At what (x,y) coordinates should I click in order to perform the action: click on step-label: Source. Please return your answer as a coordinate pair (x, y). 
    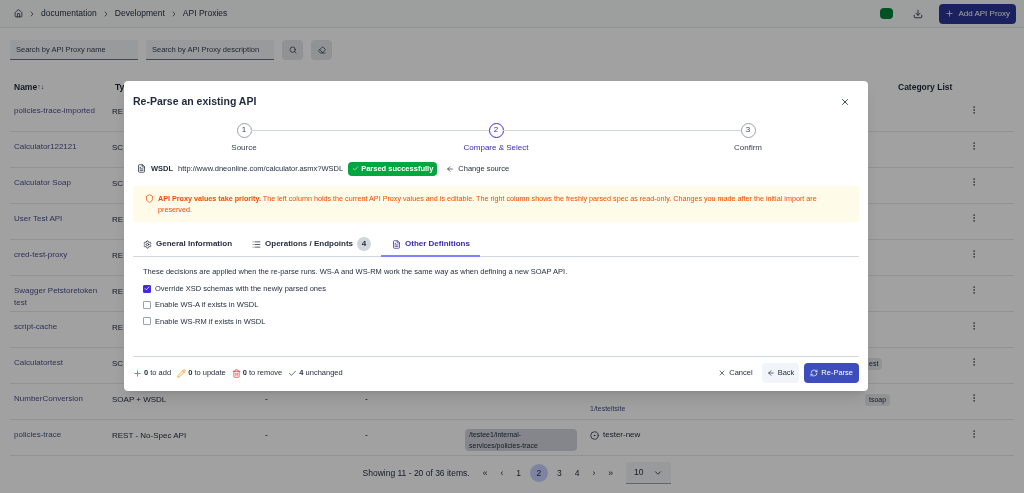
    Looking at the image, I should click on (244, 147).